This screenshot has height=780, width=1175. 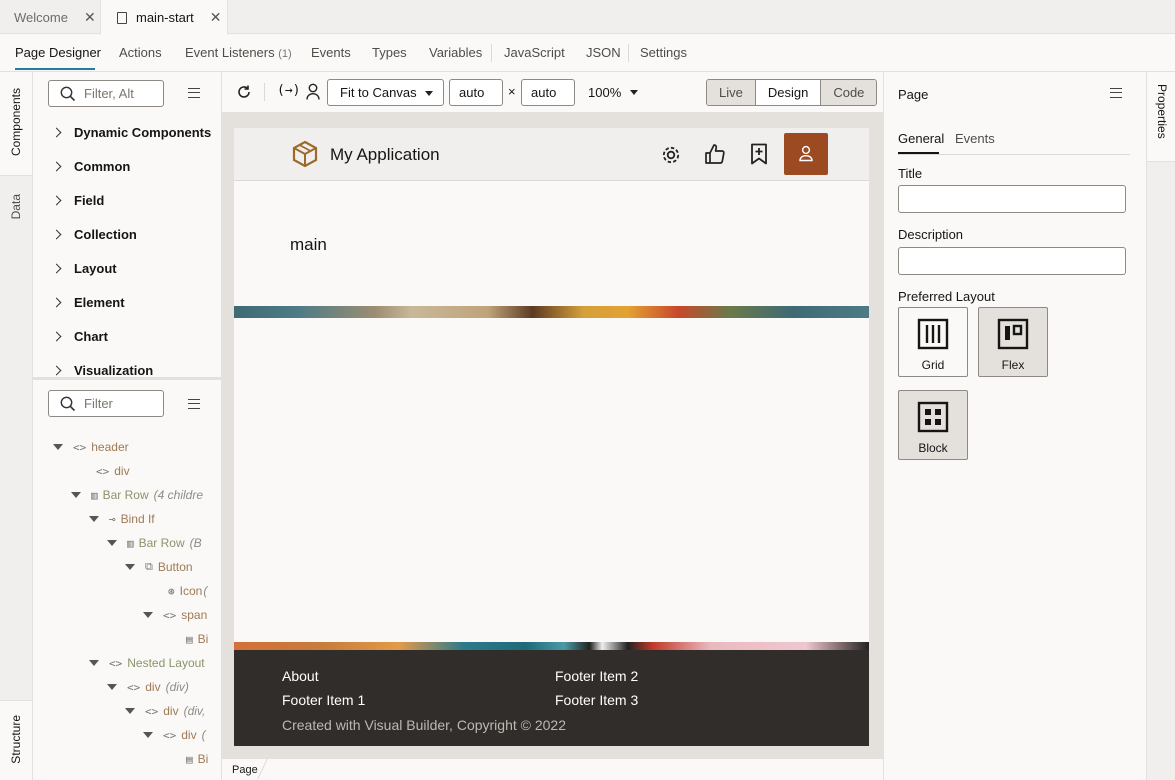 I want to click on mode-code: Code, so click(x=849, y=92).